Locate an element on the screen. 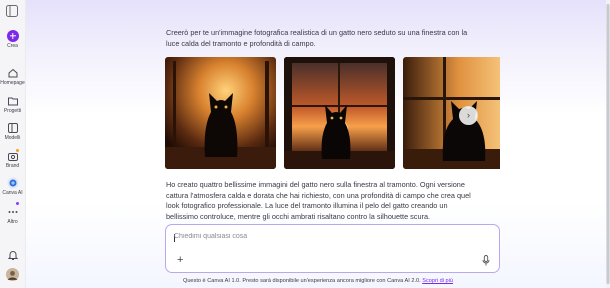 Image resolution: width=610 pixels, height=288 pixels. gallery-next-button: › is located at coordinates (468, 115).